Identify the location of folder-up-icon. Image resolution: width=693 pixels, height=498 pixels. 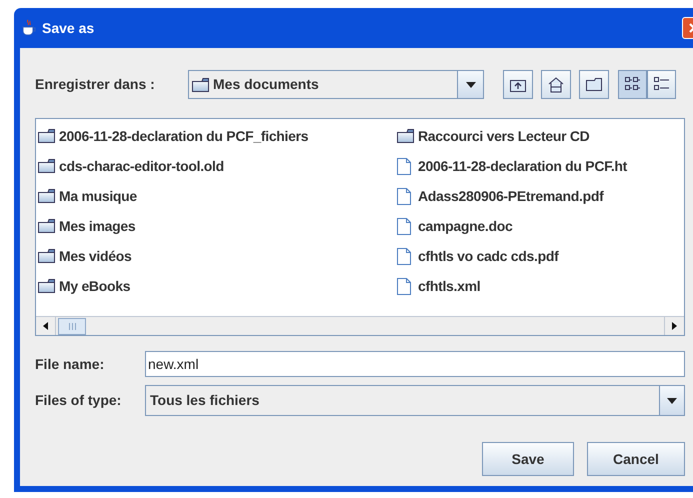
(518, 85).